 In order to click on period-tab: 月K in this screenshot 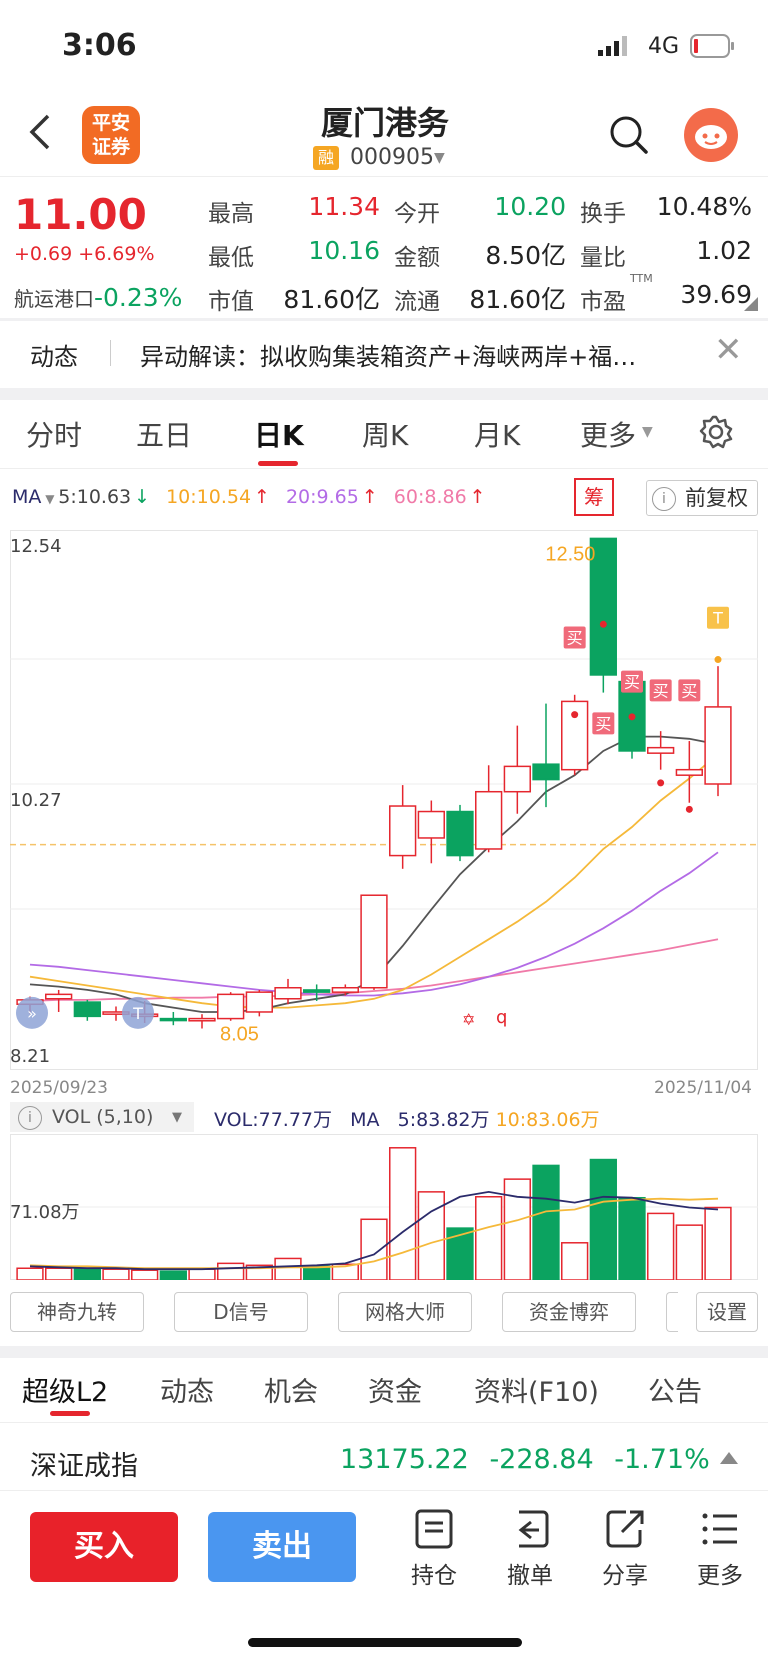, I will do `click(497, 434)`.